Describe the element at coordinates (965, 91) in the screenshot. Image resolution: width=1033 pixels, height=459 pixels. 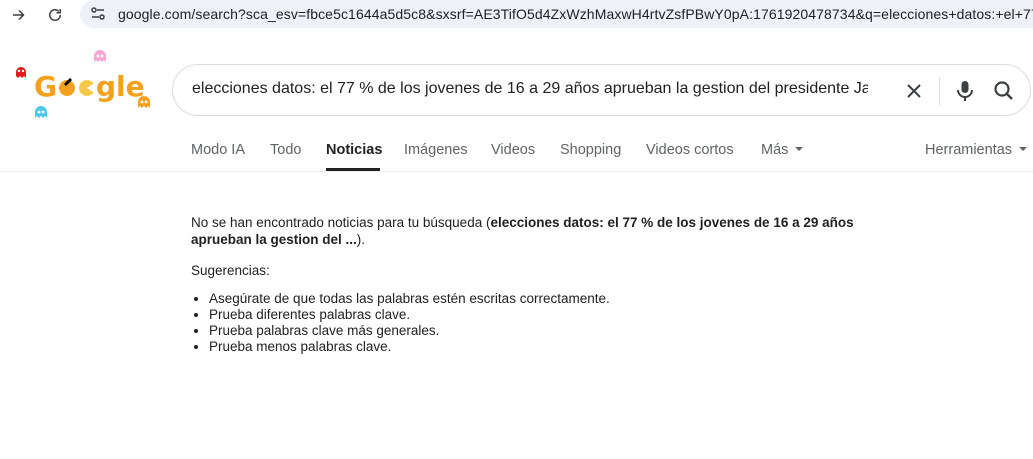
I see `microphone-icon` at that location.